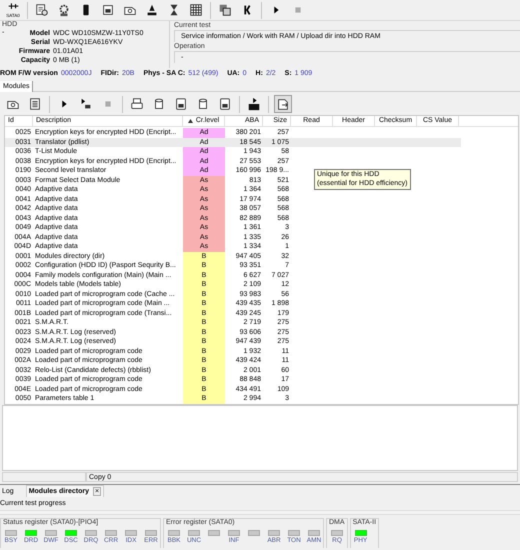 Image resolution: width=520 pixels, height=550 pixels. What do you see at coordinates (196, 10) in the screenshot?
I see `grid-icon` at bounding box center [196, 10].